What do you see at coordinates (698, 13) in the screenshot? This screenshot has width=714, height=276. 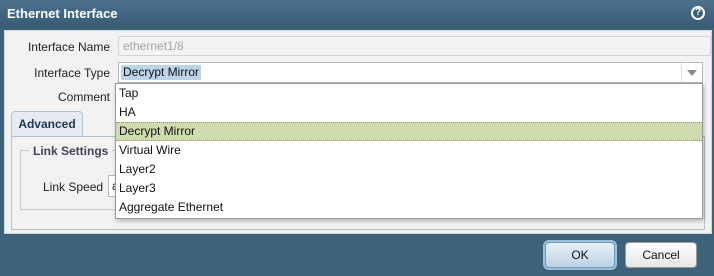 I see `help-icon: ?` at bounding box center [698, 13].